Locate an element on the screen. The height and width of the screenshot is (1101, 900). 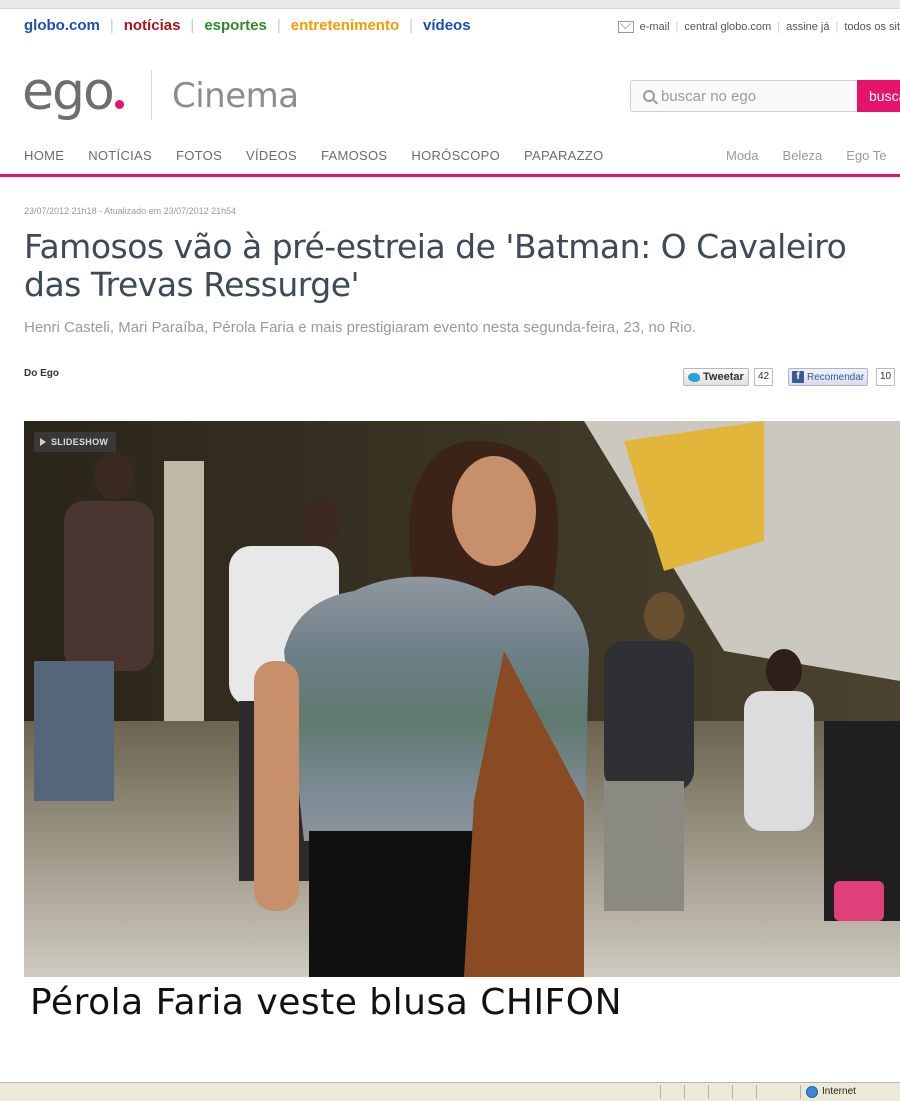
slideshow-label: SLIDESHOW is located at coordinates (80, 442).